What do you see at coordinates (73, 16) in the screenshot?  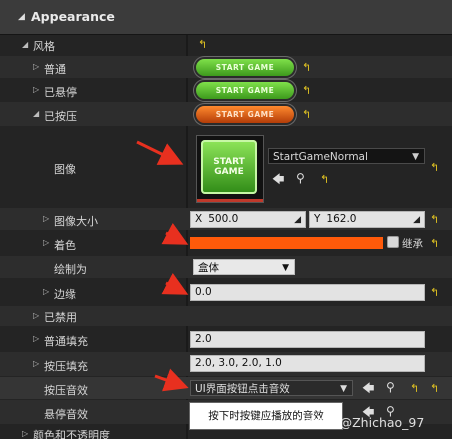 I see `section-title: Appearance` at bounding box center [73, 16].